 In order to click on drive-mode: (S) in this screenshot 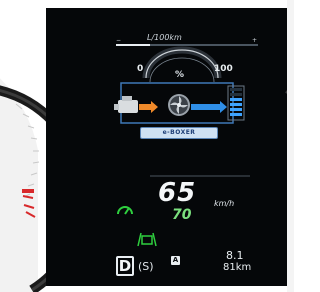, I will do `click(146, 266)`.